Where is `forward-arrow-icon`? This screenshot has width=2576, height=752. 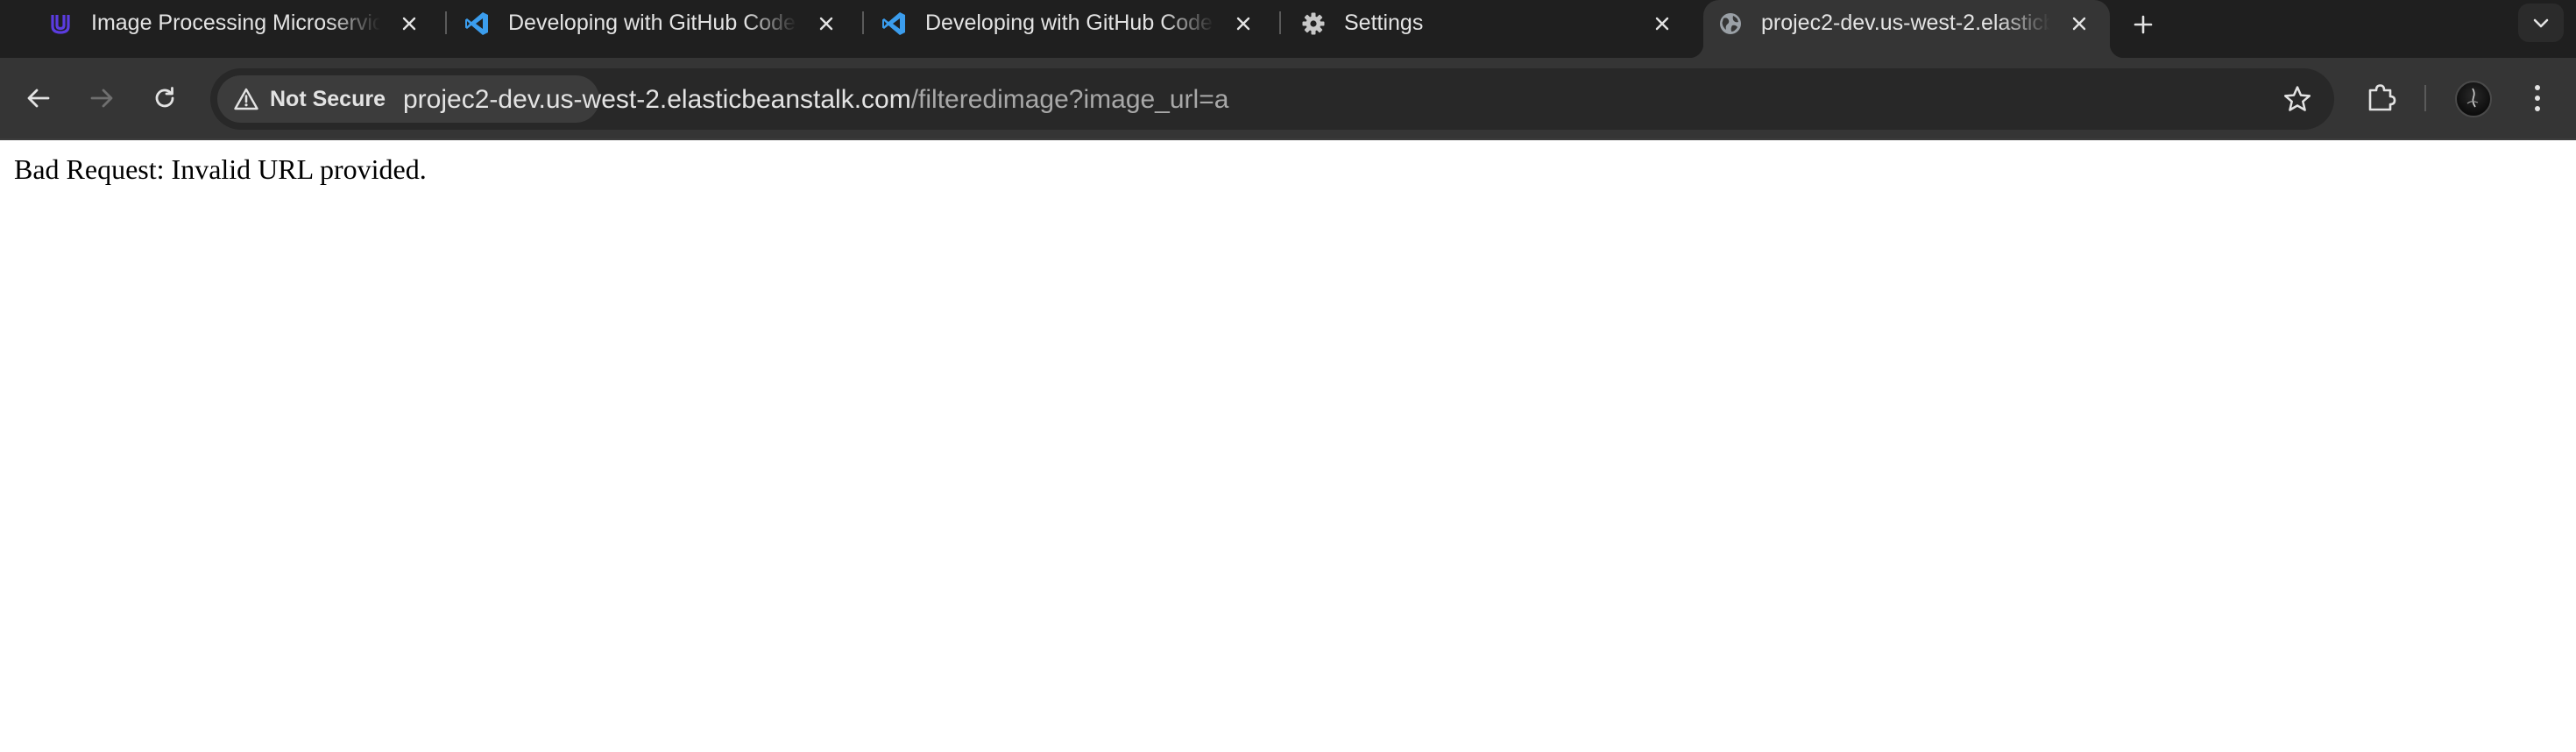
forward-arrow-icon is located at coordinates (101, 98).